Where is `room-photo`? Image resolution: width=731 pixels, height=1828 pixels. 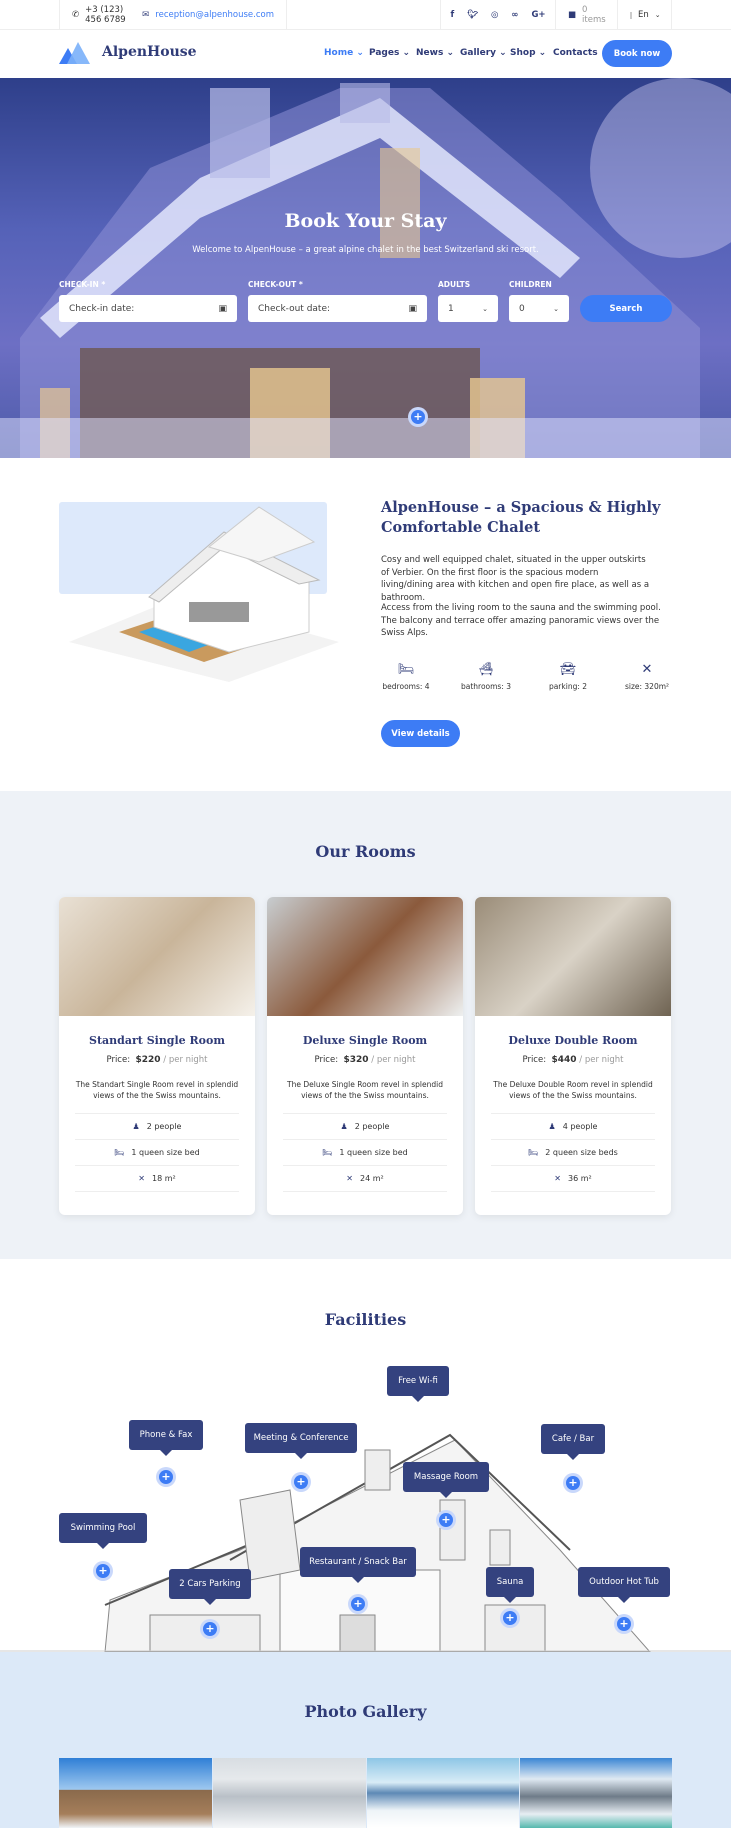
room-photo is located at coordinates (573, 956).